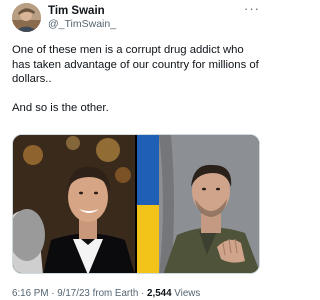 This screenshot has width=320, height=300. I want to click on views-label: Views, so click(186, 293).